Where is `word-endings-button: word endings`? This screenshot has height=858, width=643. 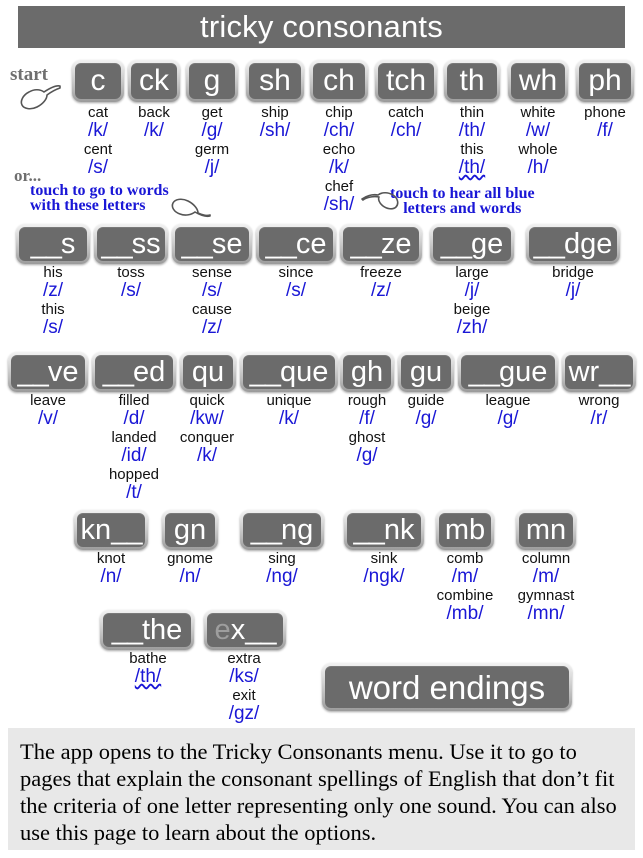
word-endings-button: word endings is located at coordinates (447, 687).